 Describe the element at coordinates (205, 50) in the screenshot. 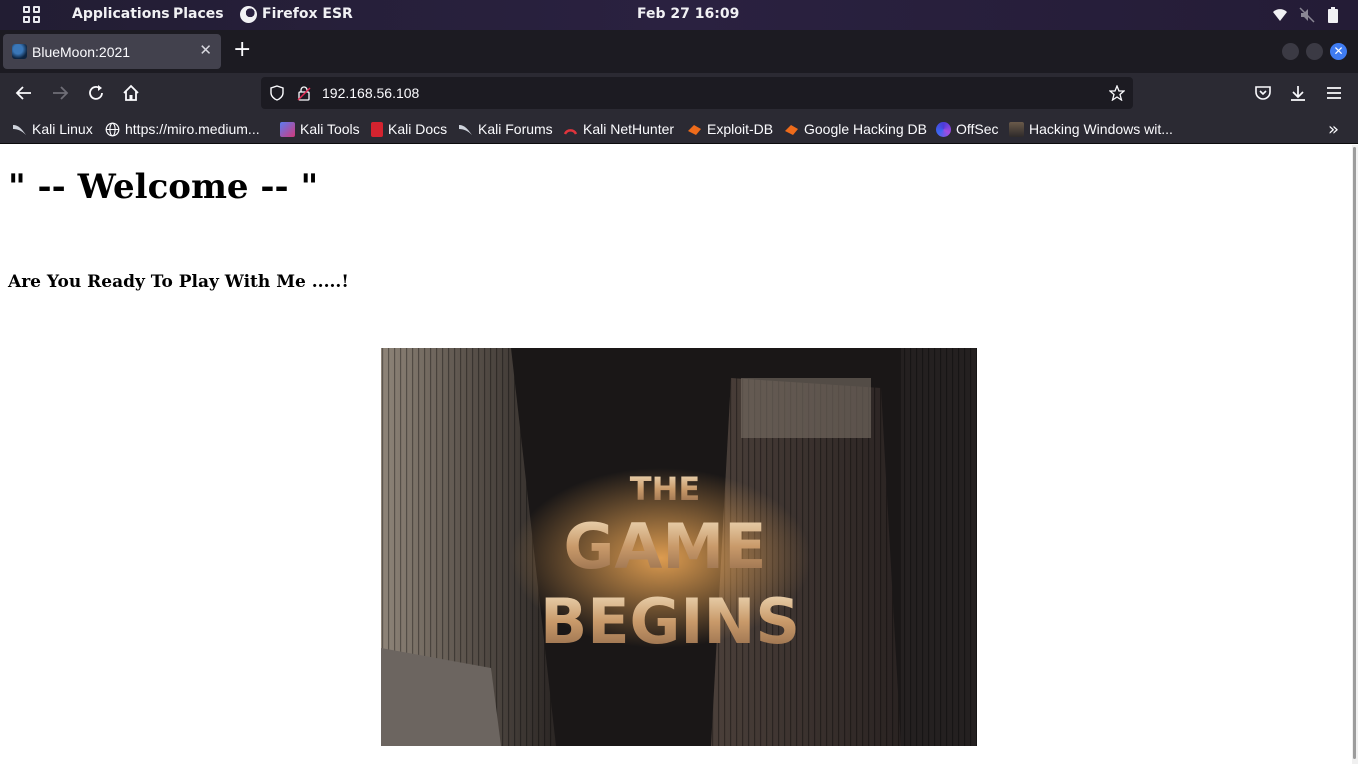

I see `close-tab-icon: ✕` at that location.